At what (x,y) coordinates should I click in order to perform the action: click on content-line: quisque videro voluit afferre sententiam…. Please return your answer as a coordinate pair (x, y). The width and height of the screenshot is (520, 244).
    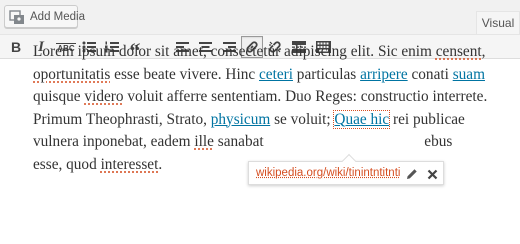
    Looking at the image, I should click on (268, 97).